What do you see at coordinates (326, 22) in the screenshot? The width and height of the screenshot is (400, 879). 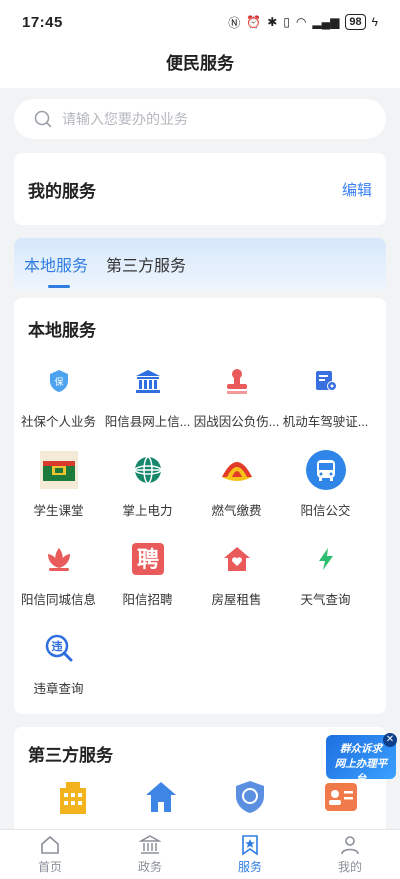 I see `signal-icon: ▂▄▆` at bounding box center [326, 22].